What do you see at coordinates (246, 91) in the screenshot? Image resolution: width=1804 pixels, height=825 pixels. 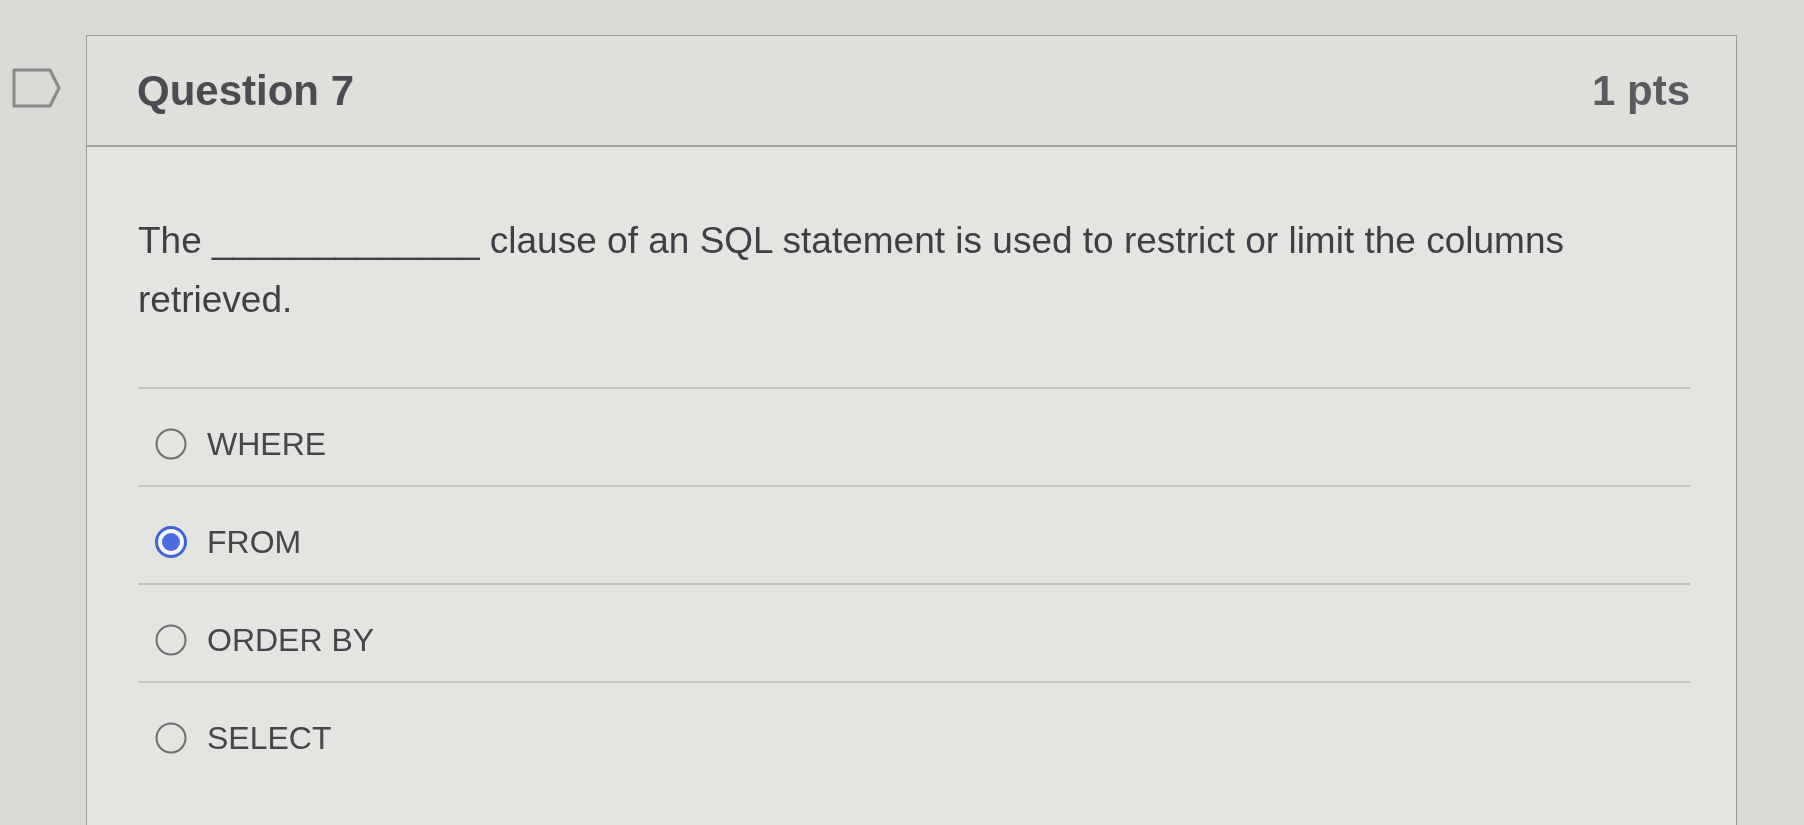 I see `question-title: Question 7` at bounding box center [246, 91].